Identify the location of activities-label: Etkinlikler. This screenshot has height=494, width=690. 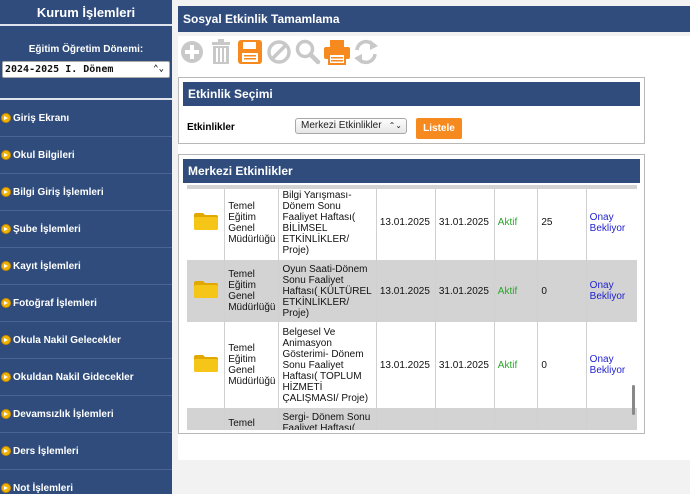
(211, 127).